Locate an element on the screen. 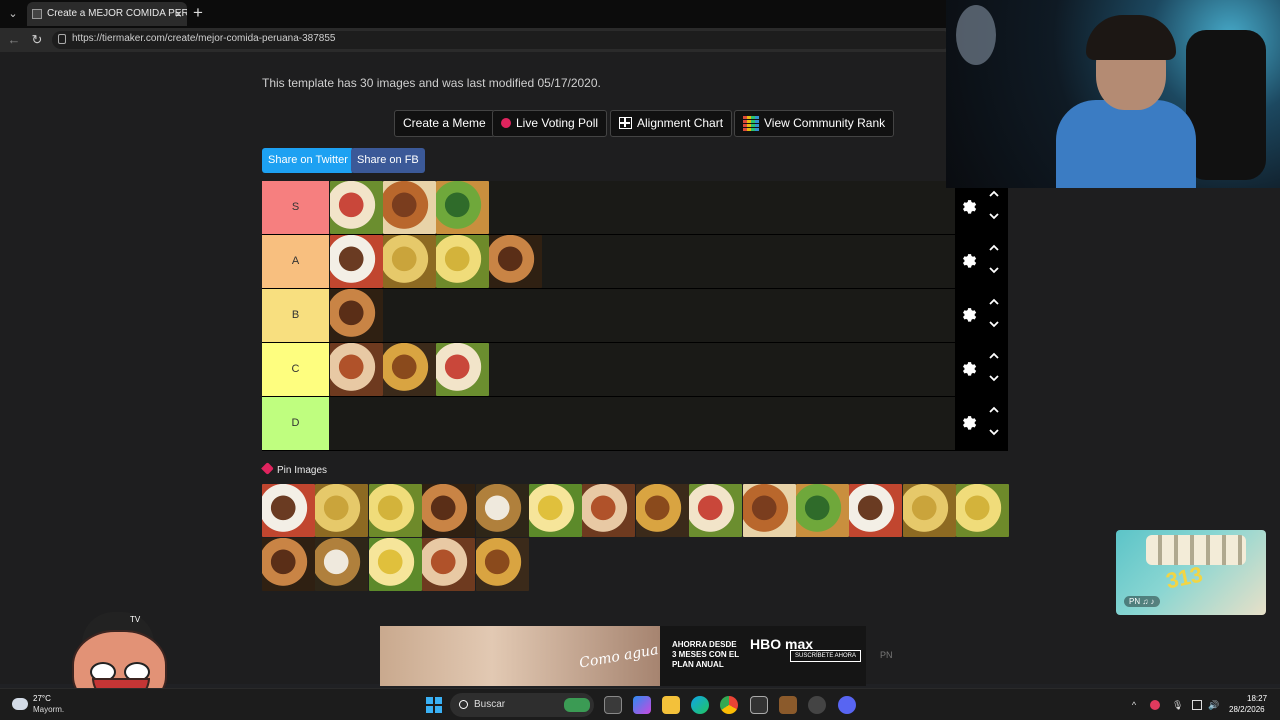 This screenshot has height=720, width=1280. tier-label: D is located at coordinates (295, 423).